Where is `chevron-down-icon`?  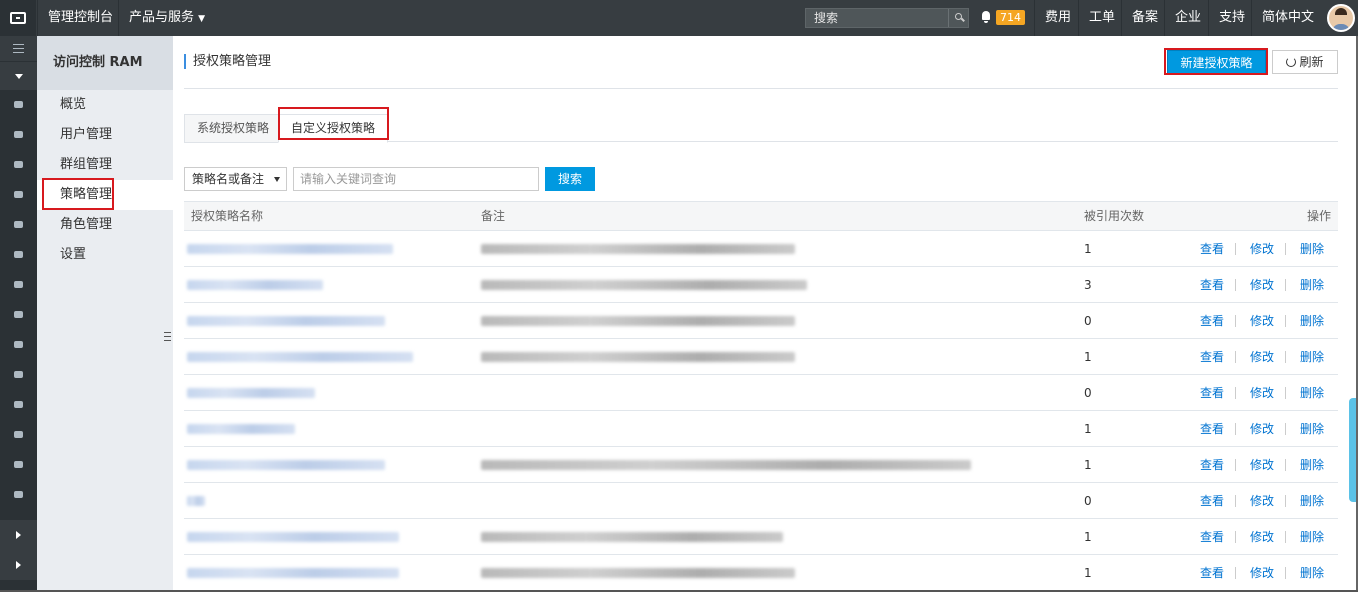
chevron-down-icon is located at coordinates (18, 76).